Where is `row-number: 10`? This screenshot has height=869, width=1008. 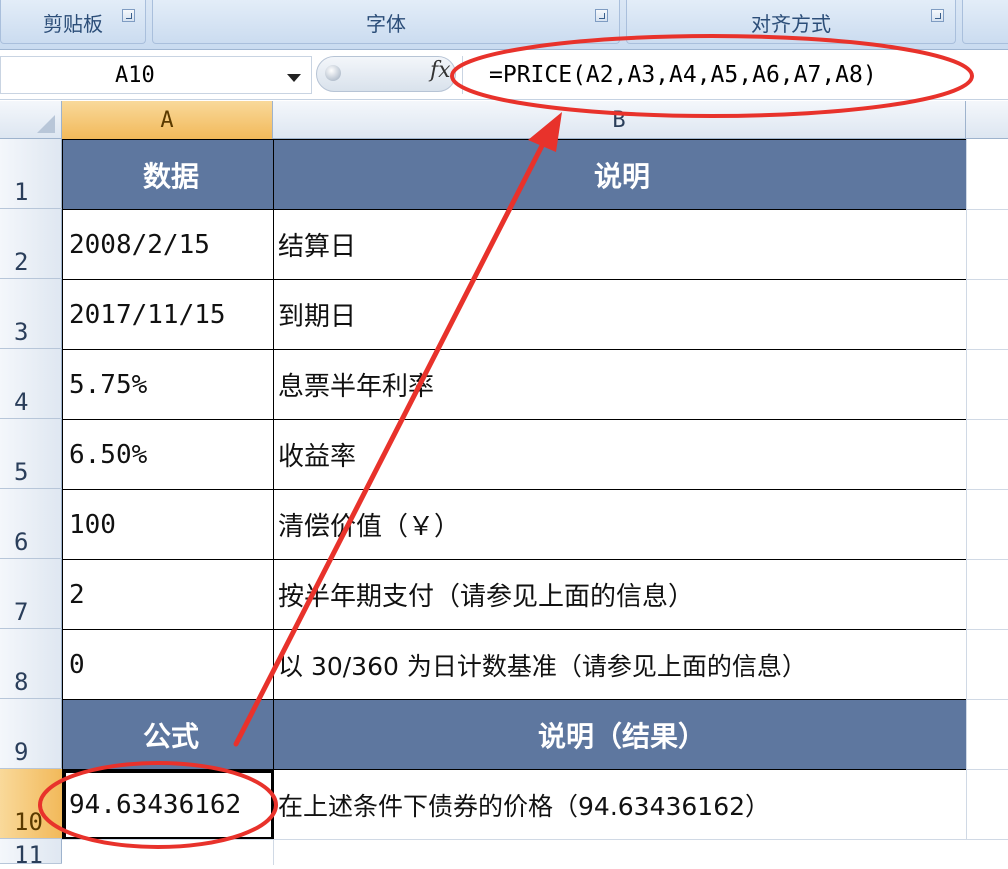
row-number: 10 is located at coordinates (28, 822).